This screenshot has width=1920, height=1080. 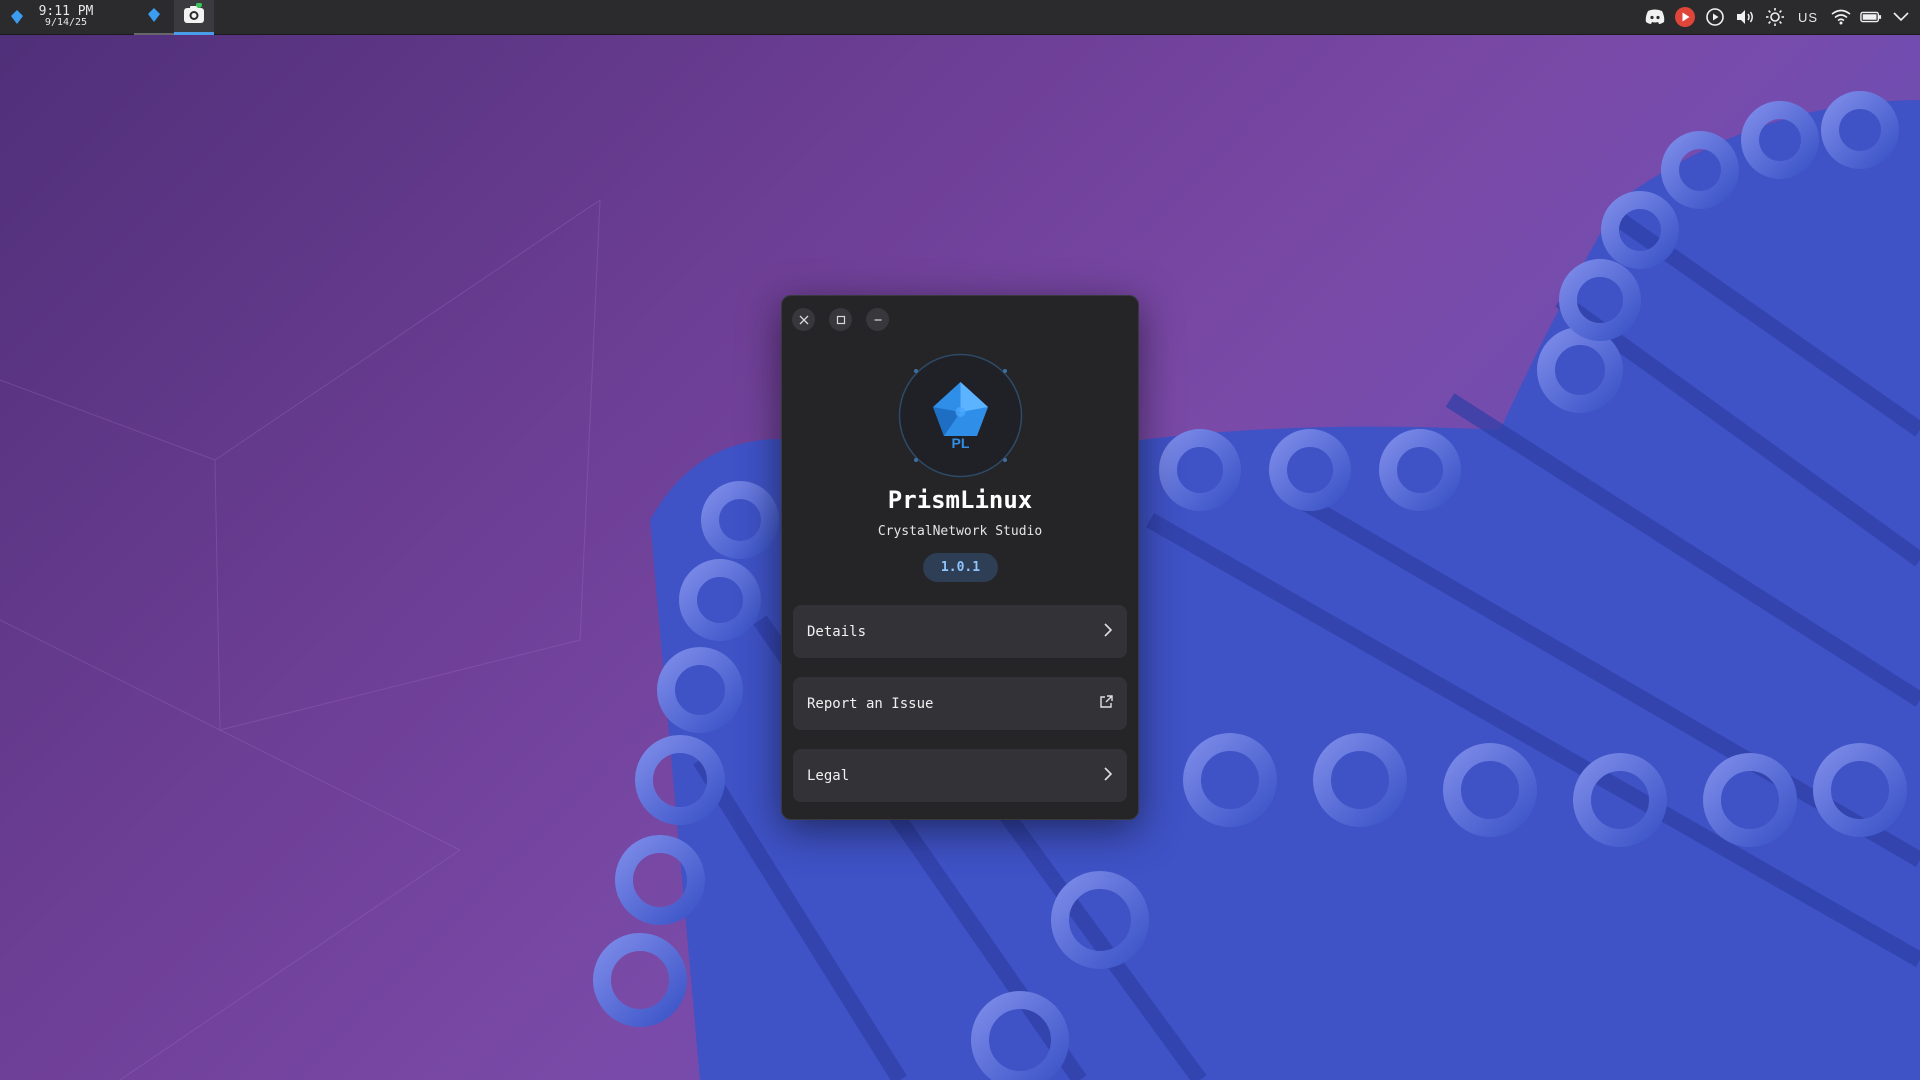 I want to click on app-name: PrismLinux, so click(x=960, y=500).